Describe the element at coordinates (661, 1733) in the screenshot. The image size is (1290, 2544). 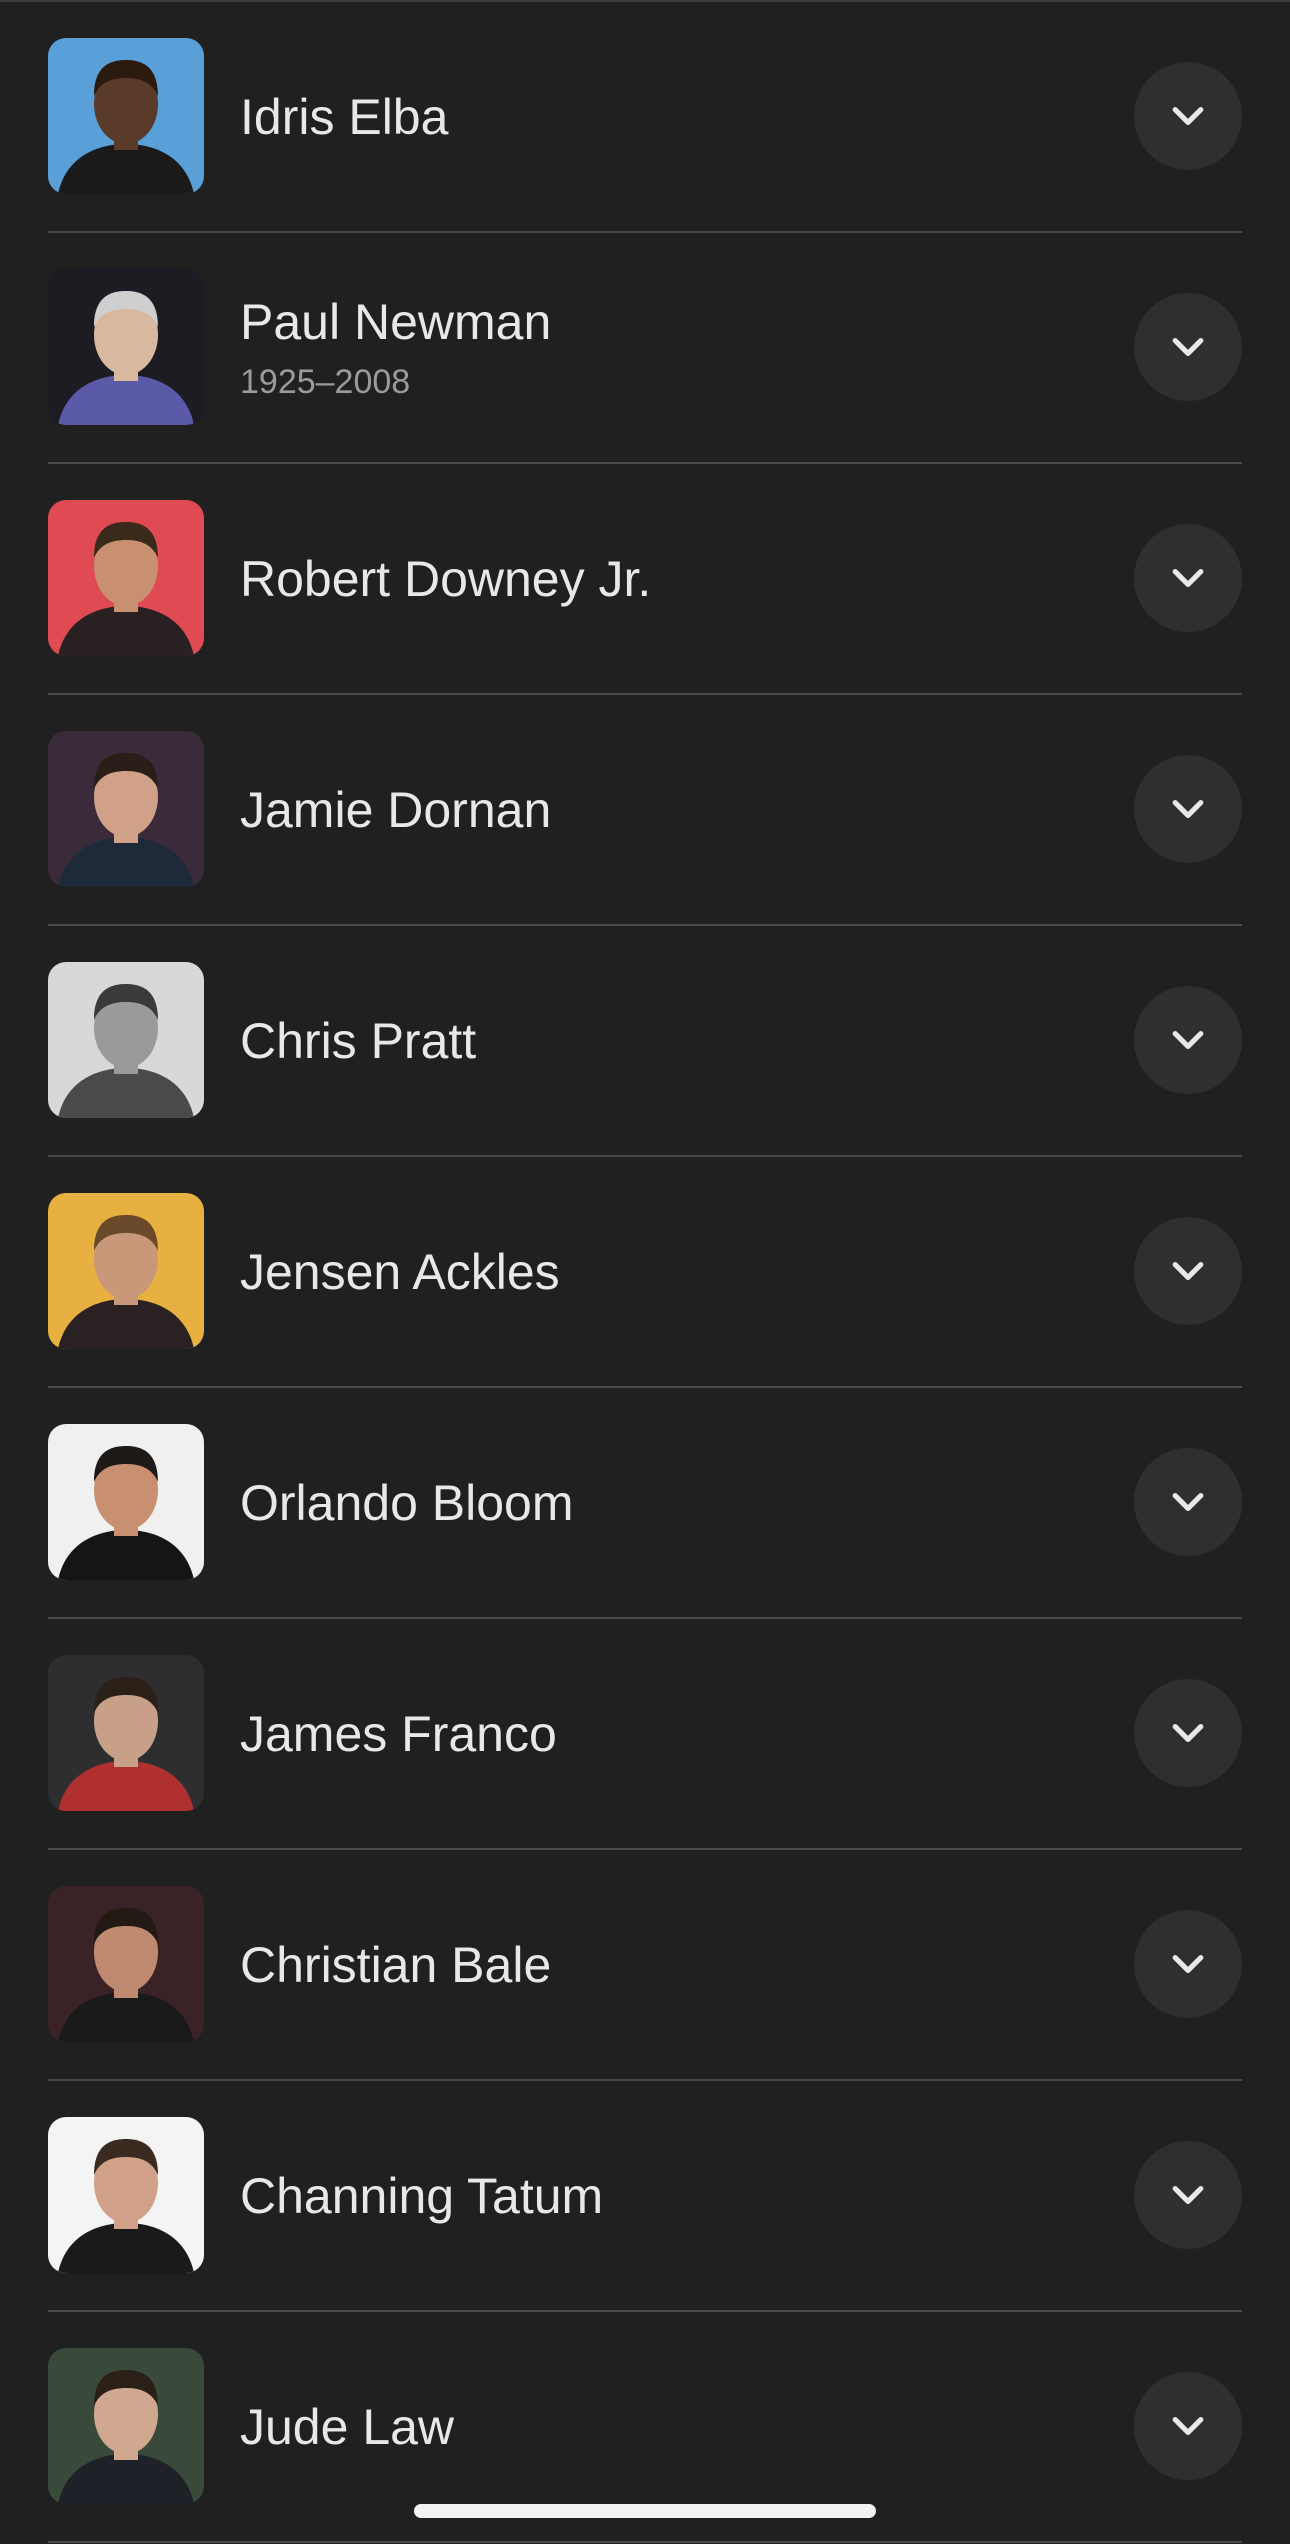
I see `list-item-text: James Franco` at that location.